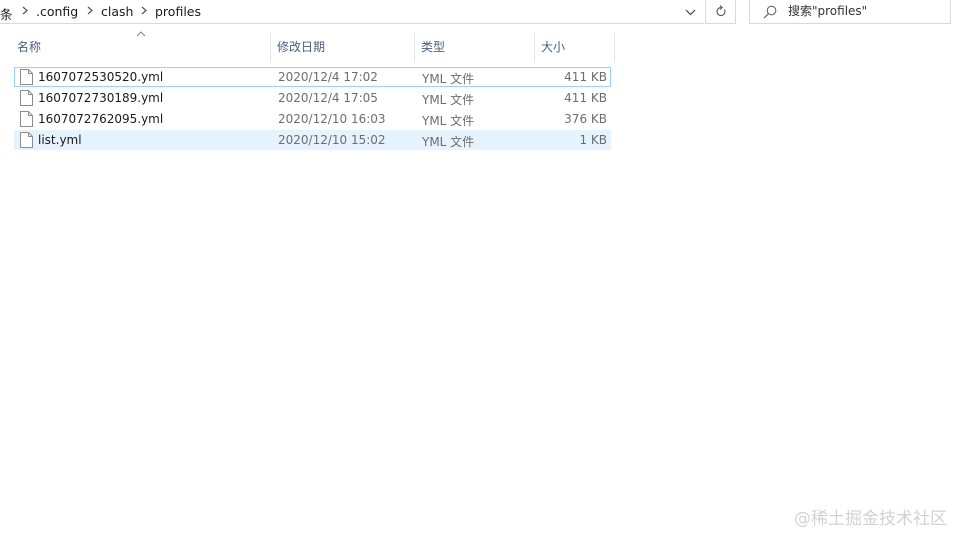 This screenshot has height=543, width=963. I want to click on file-name: list.yml, so click(60, 140).